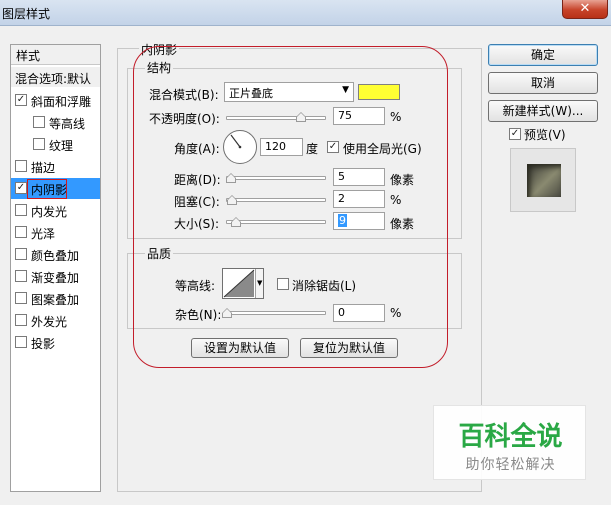 This screenshot has width=611, height=505. What do you see at coordinates (396, 313) in the screenshot?
I see `noise-unit: %` at bounding box center [396, 313].